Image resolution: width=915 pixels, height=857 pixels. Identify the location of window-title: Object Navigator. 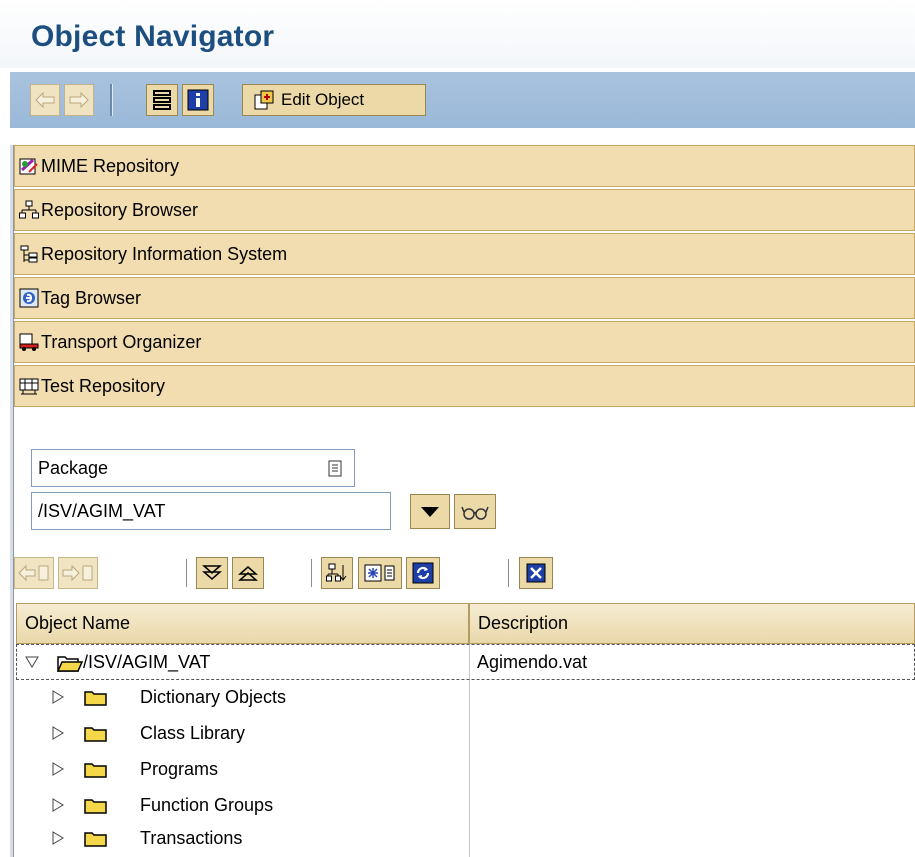
(153, 36).